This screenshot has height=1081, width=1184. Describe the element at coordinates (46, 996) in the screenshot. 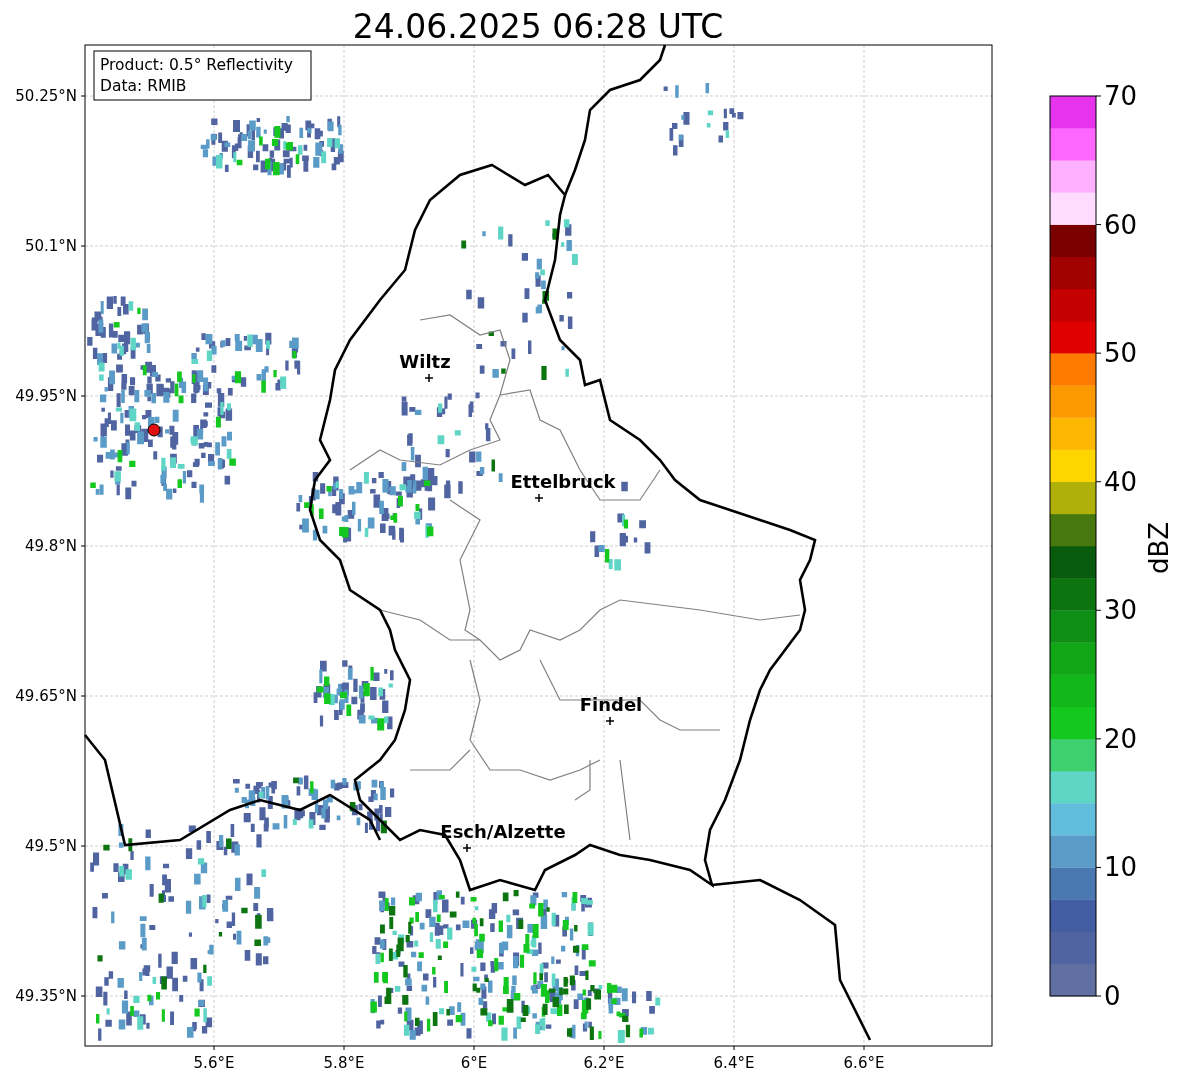

I see `axis-tick-label: 49.35°N` at that location.